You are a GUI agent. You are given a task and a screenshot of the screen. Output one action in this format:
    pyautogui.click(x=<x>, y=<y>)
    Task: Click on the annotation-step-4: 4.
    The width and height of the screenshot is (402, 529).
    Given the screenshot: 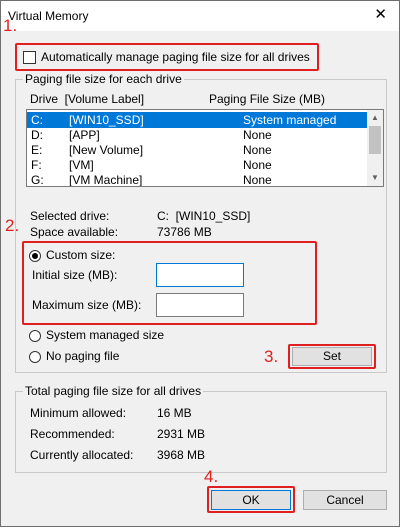 What is the action you would take?
    pyautogui.click(x=211, y=476)
    